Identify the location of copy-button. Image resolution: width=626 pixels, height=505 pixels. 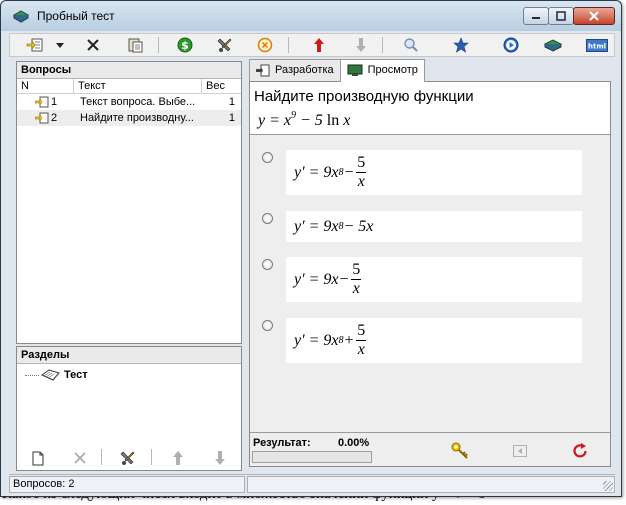
(135, 45).